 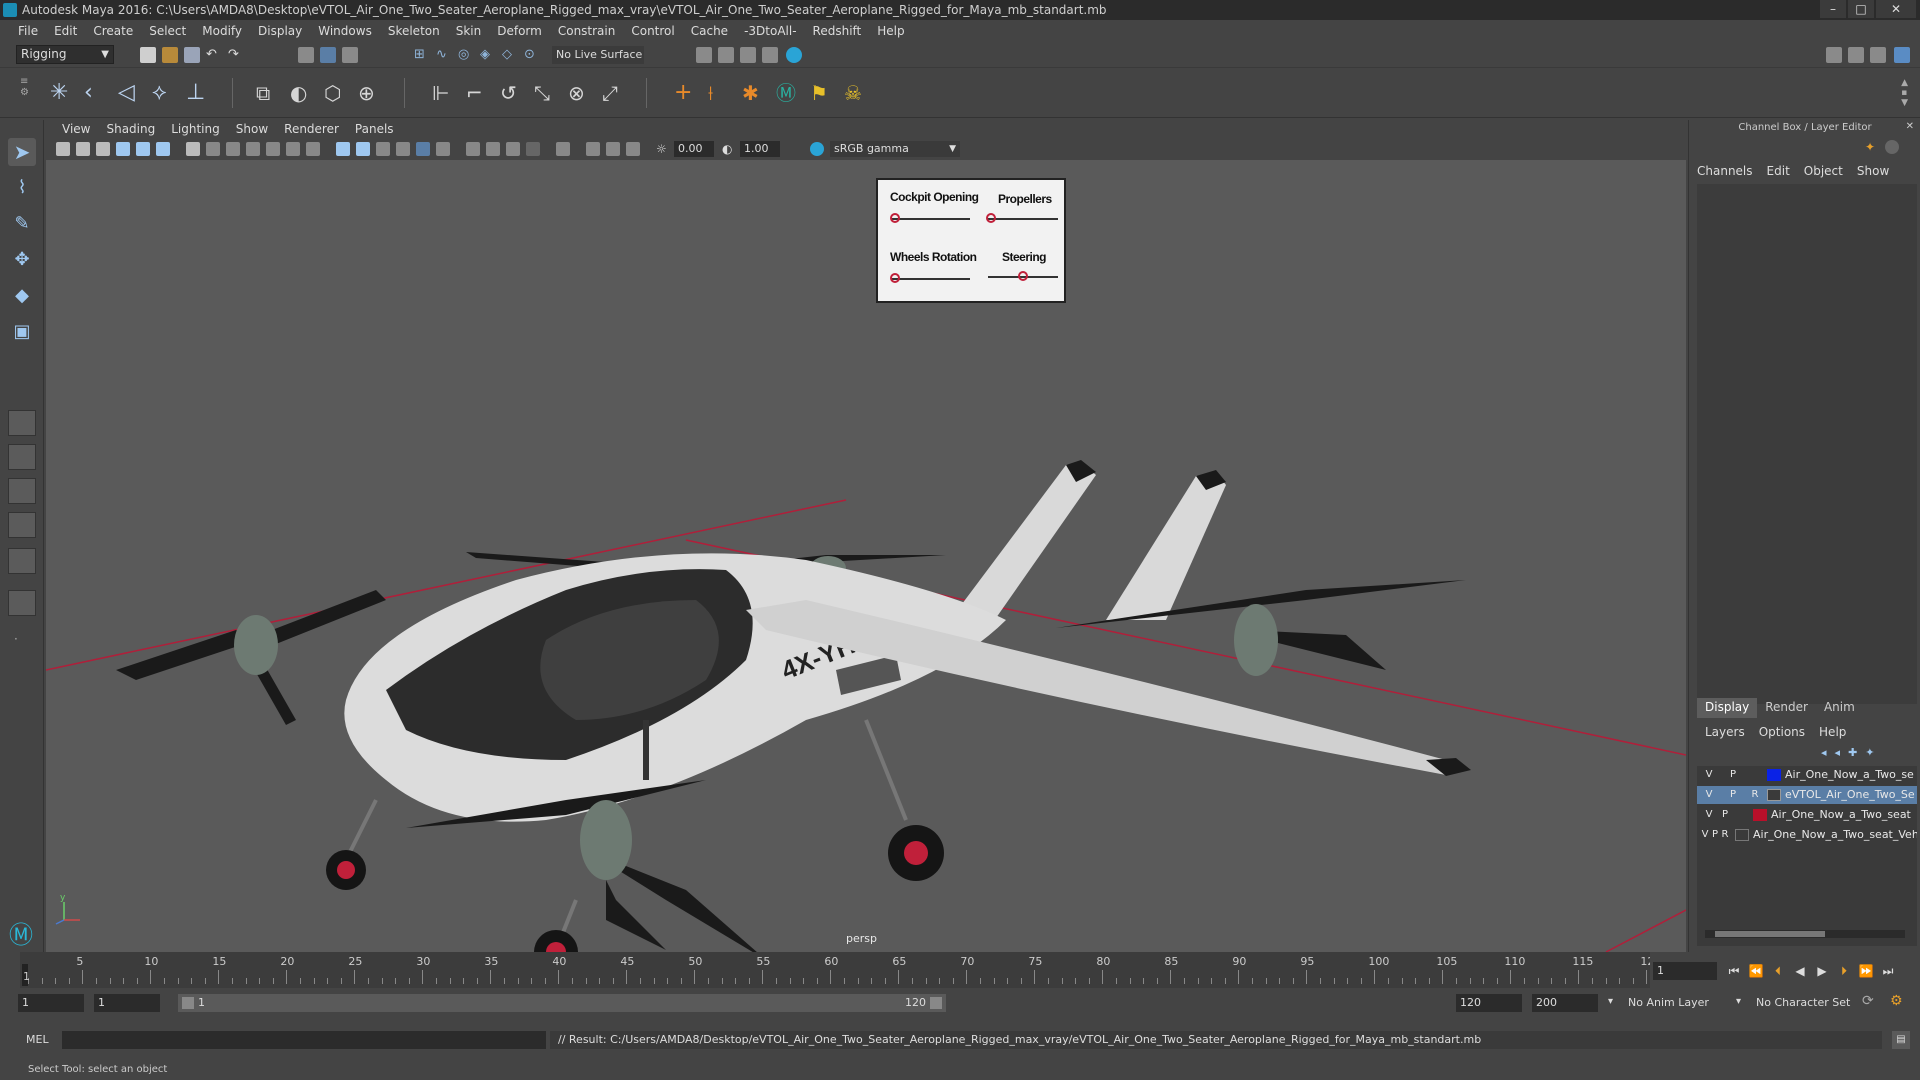 What do you see at coordinates (363, 149) in the screenshot?
I see `smooth-shade-icon` at bounding box center [363, 149].